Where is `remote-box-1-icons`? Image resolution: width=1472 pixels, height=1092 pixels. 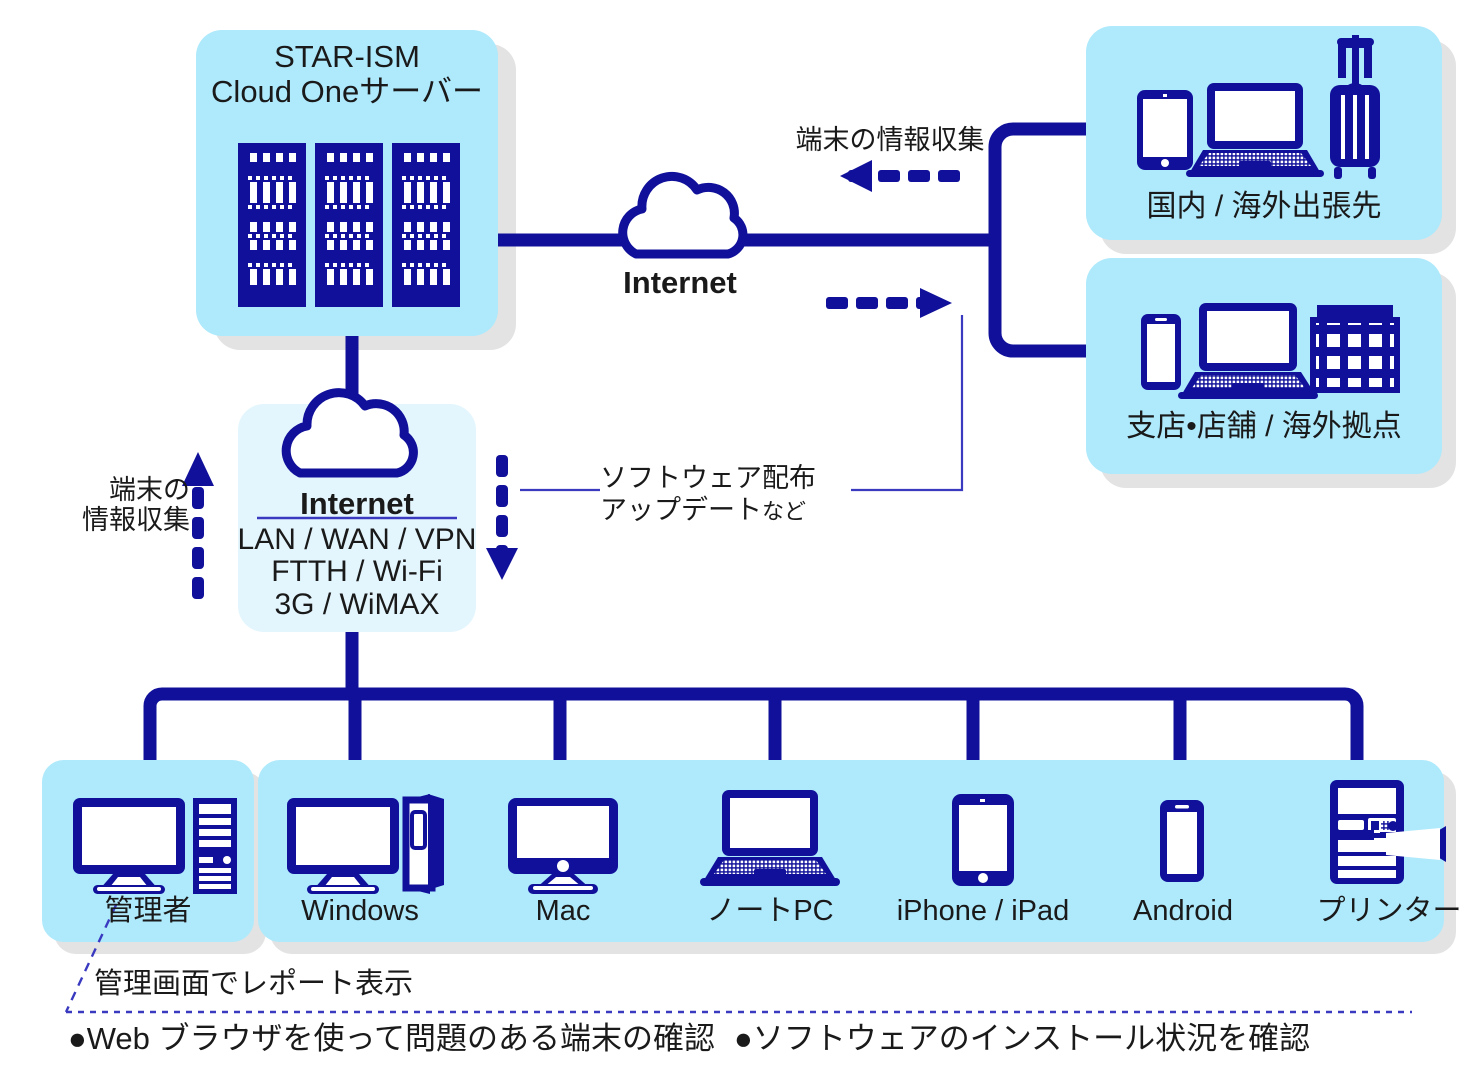 remote-box-1-icons is located at coordinates (1270, 351).